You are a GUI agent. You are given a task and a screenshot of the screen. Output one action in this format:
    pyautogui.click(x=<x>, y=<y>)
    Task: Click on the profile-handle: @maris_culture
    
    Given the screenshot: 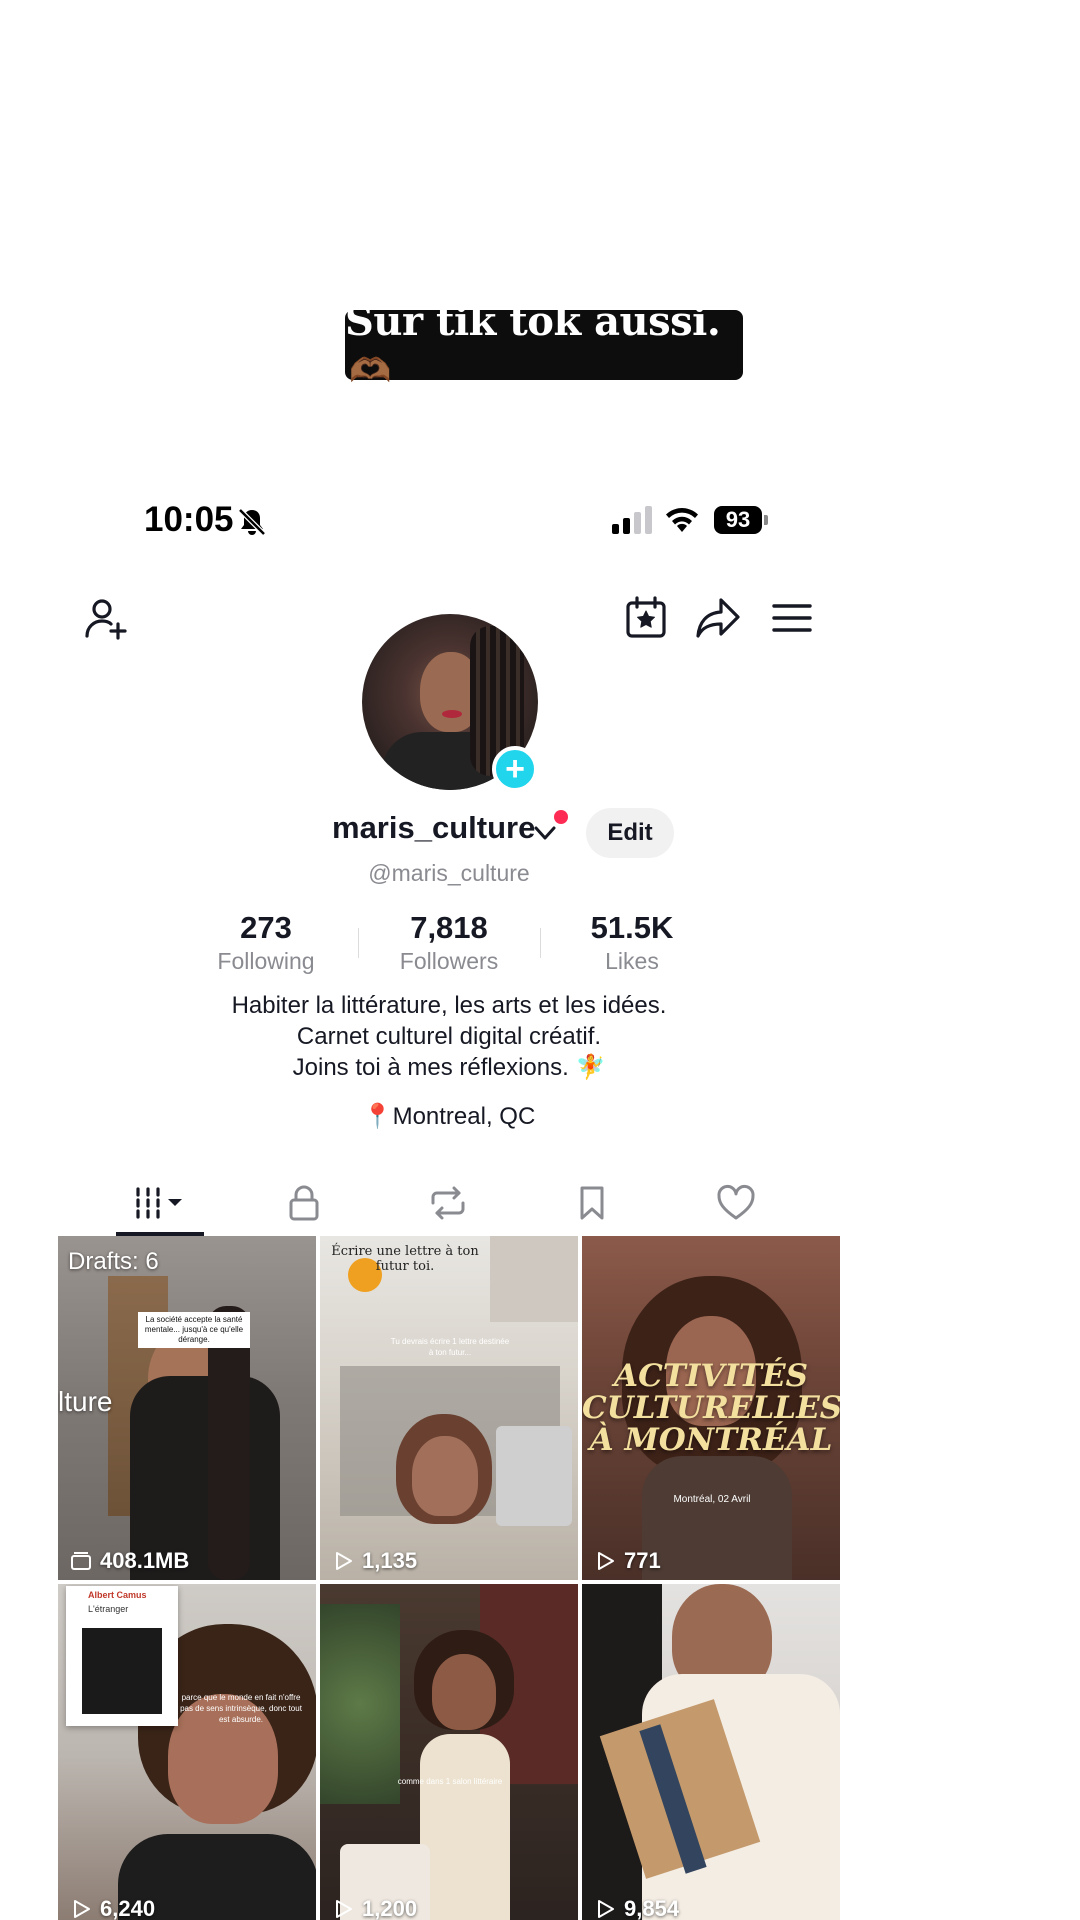 What is the action you would take?
    pyautogui.click(x=449, y=873)
    